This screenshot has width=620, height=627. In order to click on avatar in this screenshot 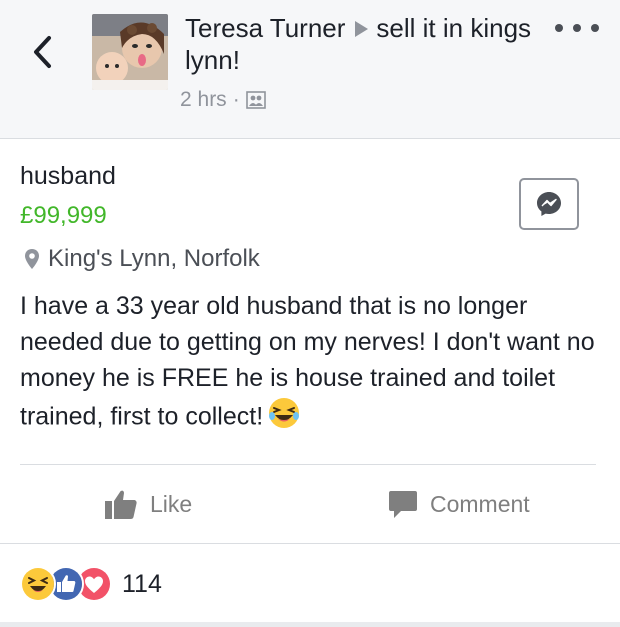, I will do `click(130, 52)`.